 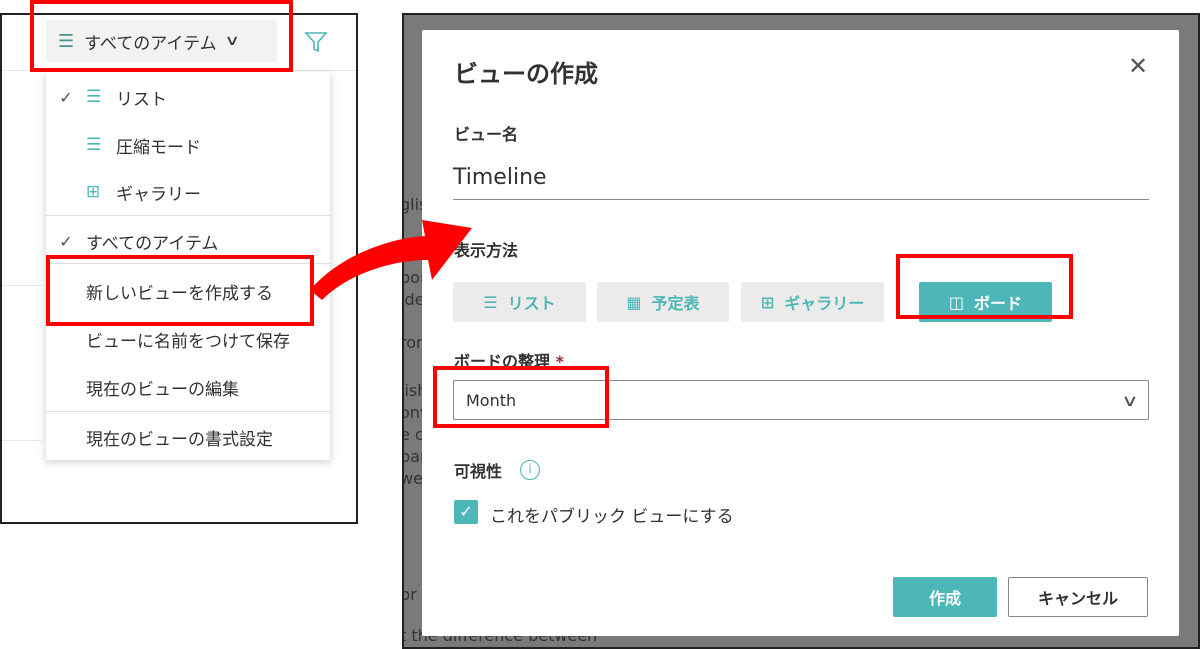 I want to click on visibility-label: 可視性, so click(x=478, y=471).